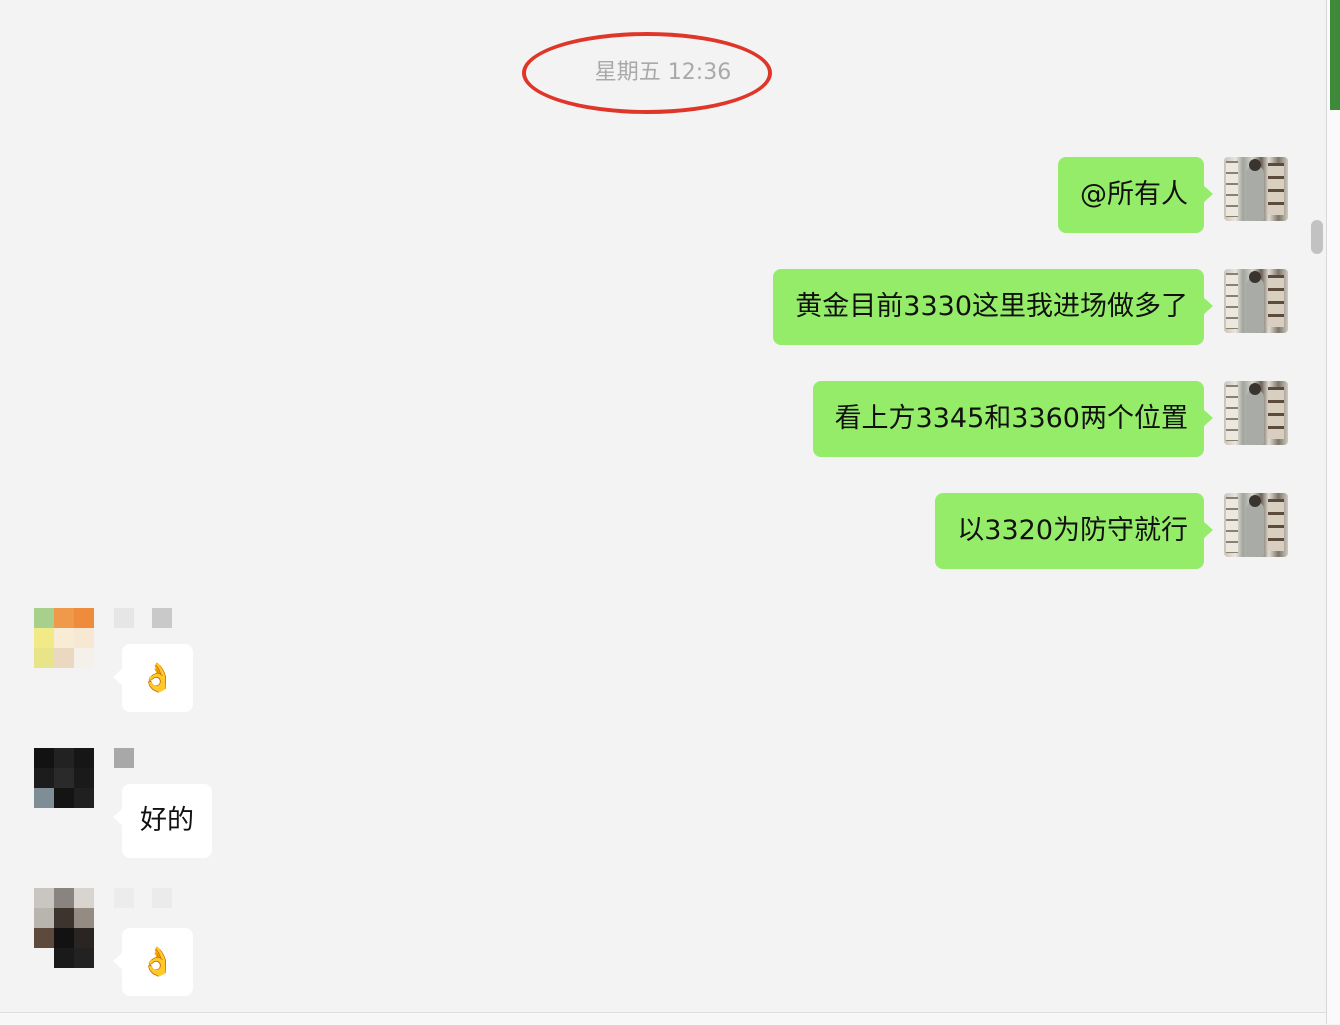 Image resolution: width=1340 pixels, height=1025 pixels. I want to click on message-row-sent: 看上方3345和3360两个位置, so click(663, 420).